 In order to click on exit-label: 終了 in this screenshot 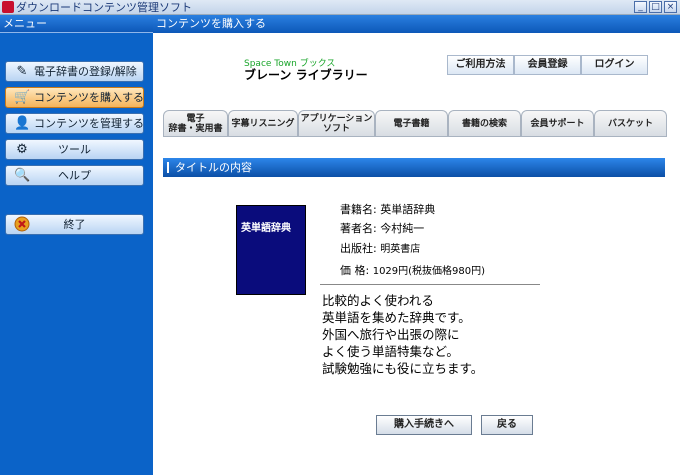, I will do `click(74, 224)`.